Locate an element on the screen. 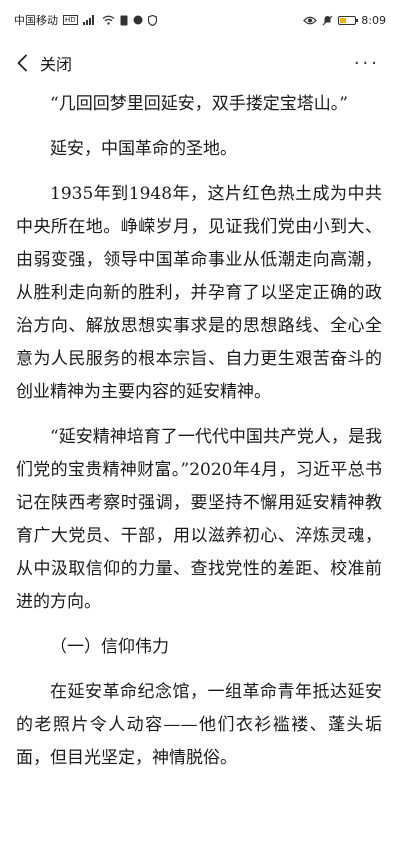 The image size is (400, 866). eye-icon is located at coordinates (310, 20).